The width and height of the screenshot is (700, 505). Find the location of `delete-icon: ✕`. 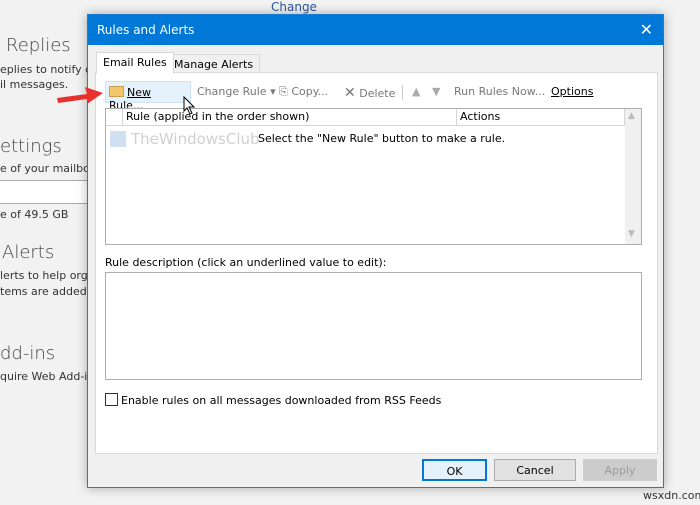

delete-icon: ✕ is located at coordinates (350, 93).